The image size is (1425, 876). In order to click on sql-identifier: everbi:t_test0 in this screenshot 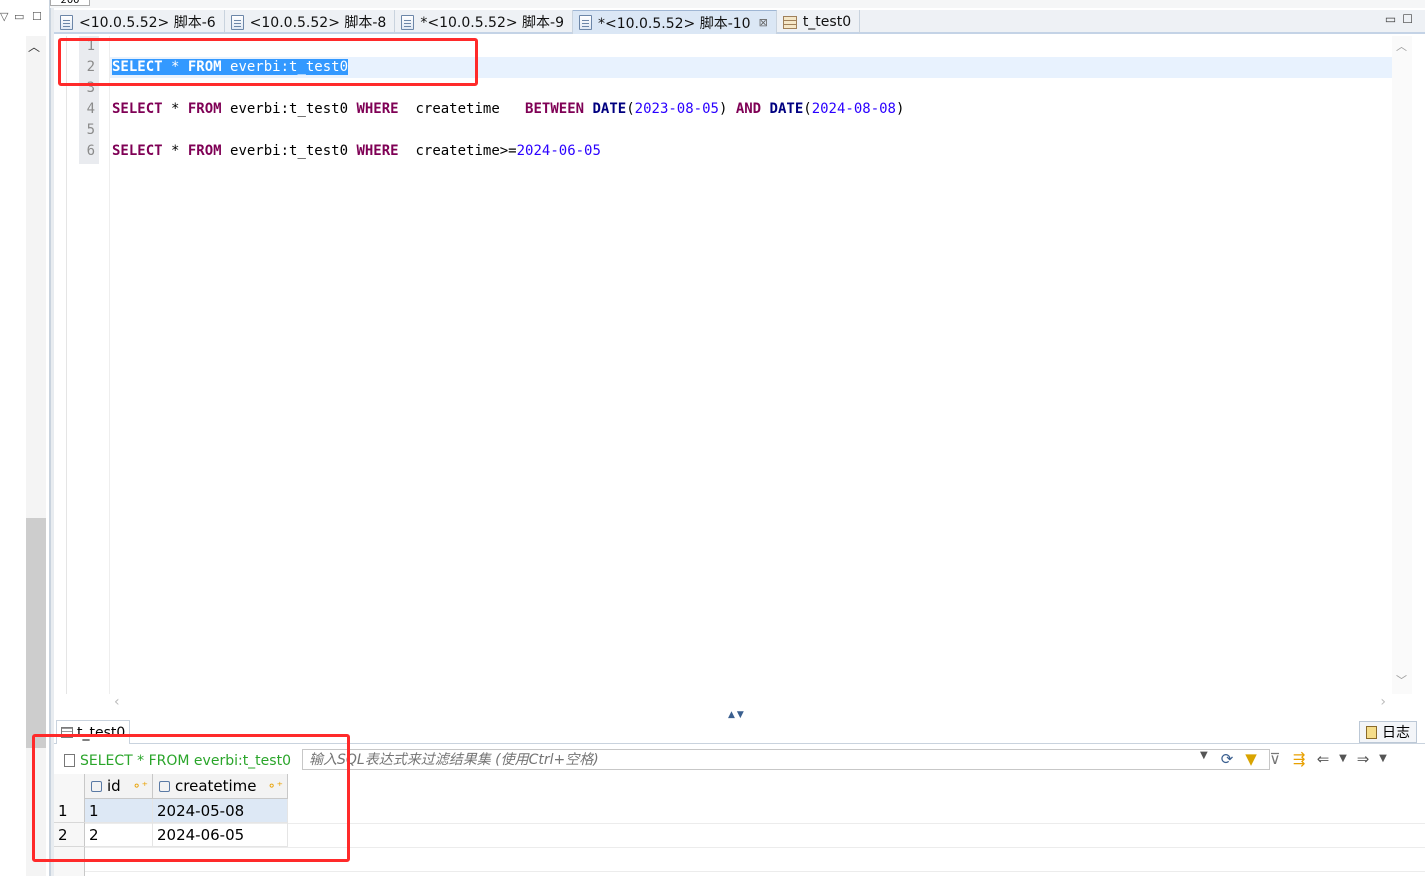, I will do `click(285, 67)`.